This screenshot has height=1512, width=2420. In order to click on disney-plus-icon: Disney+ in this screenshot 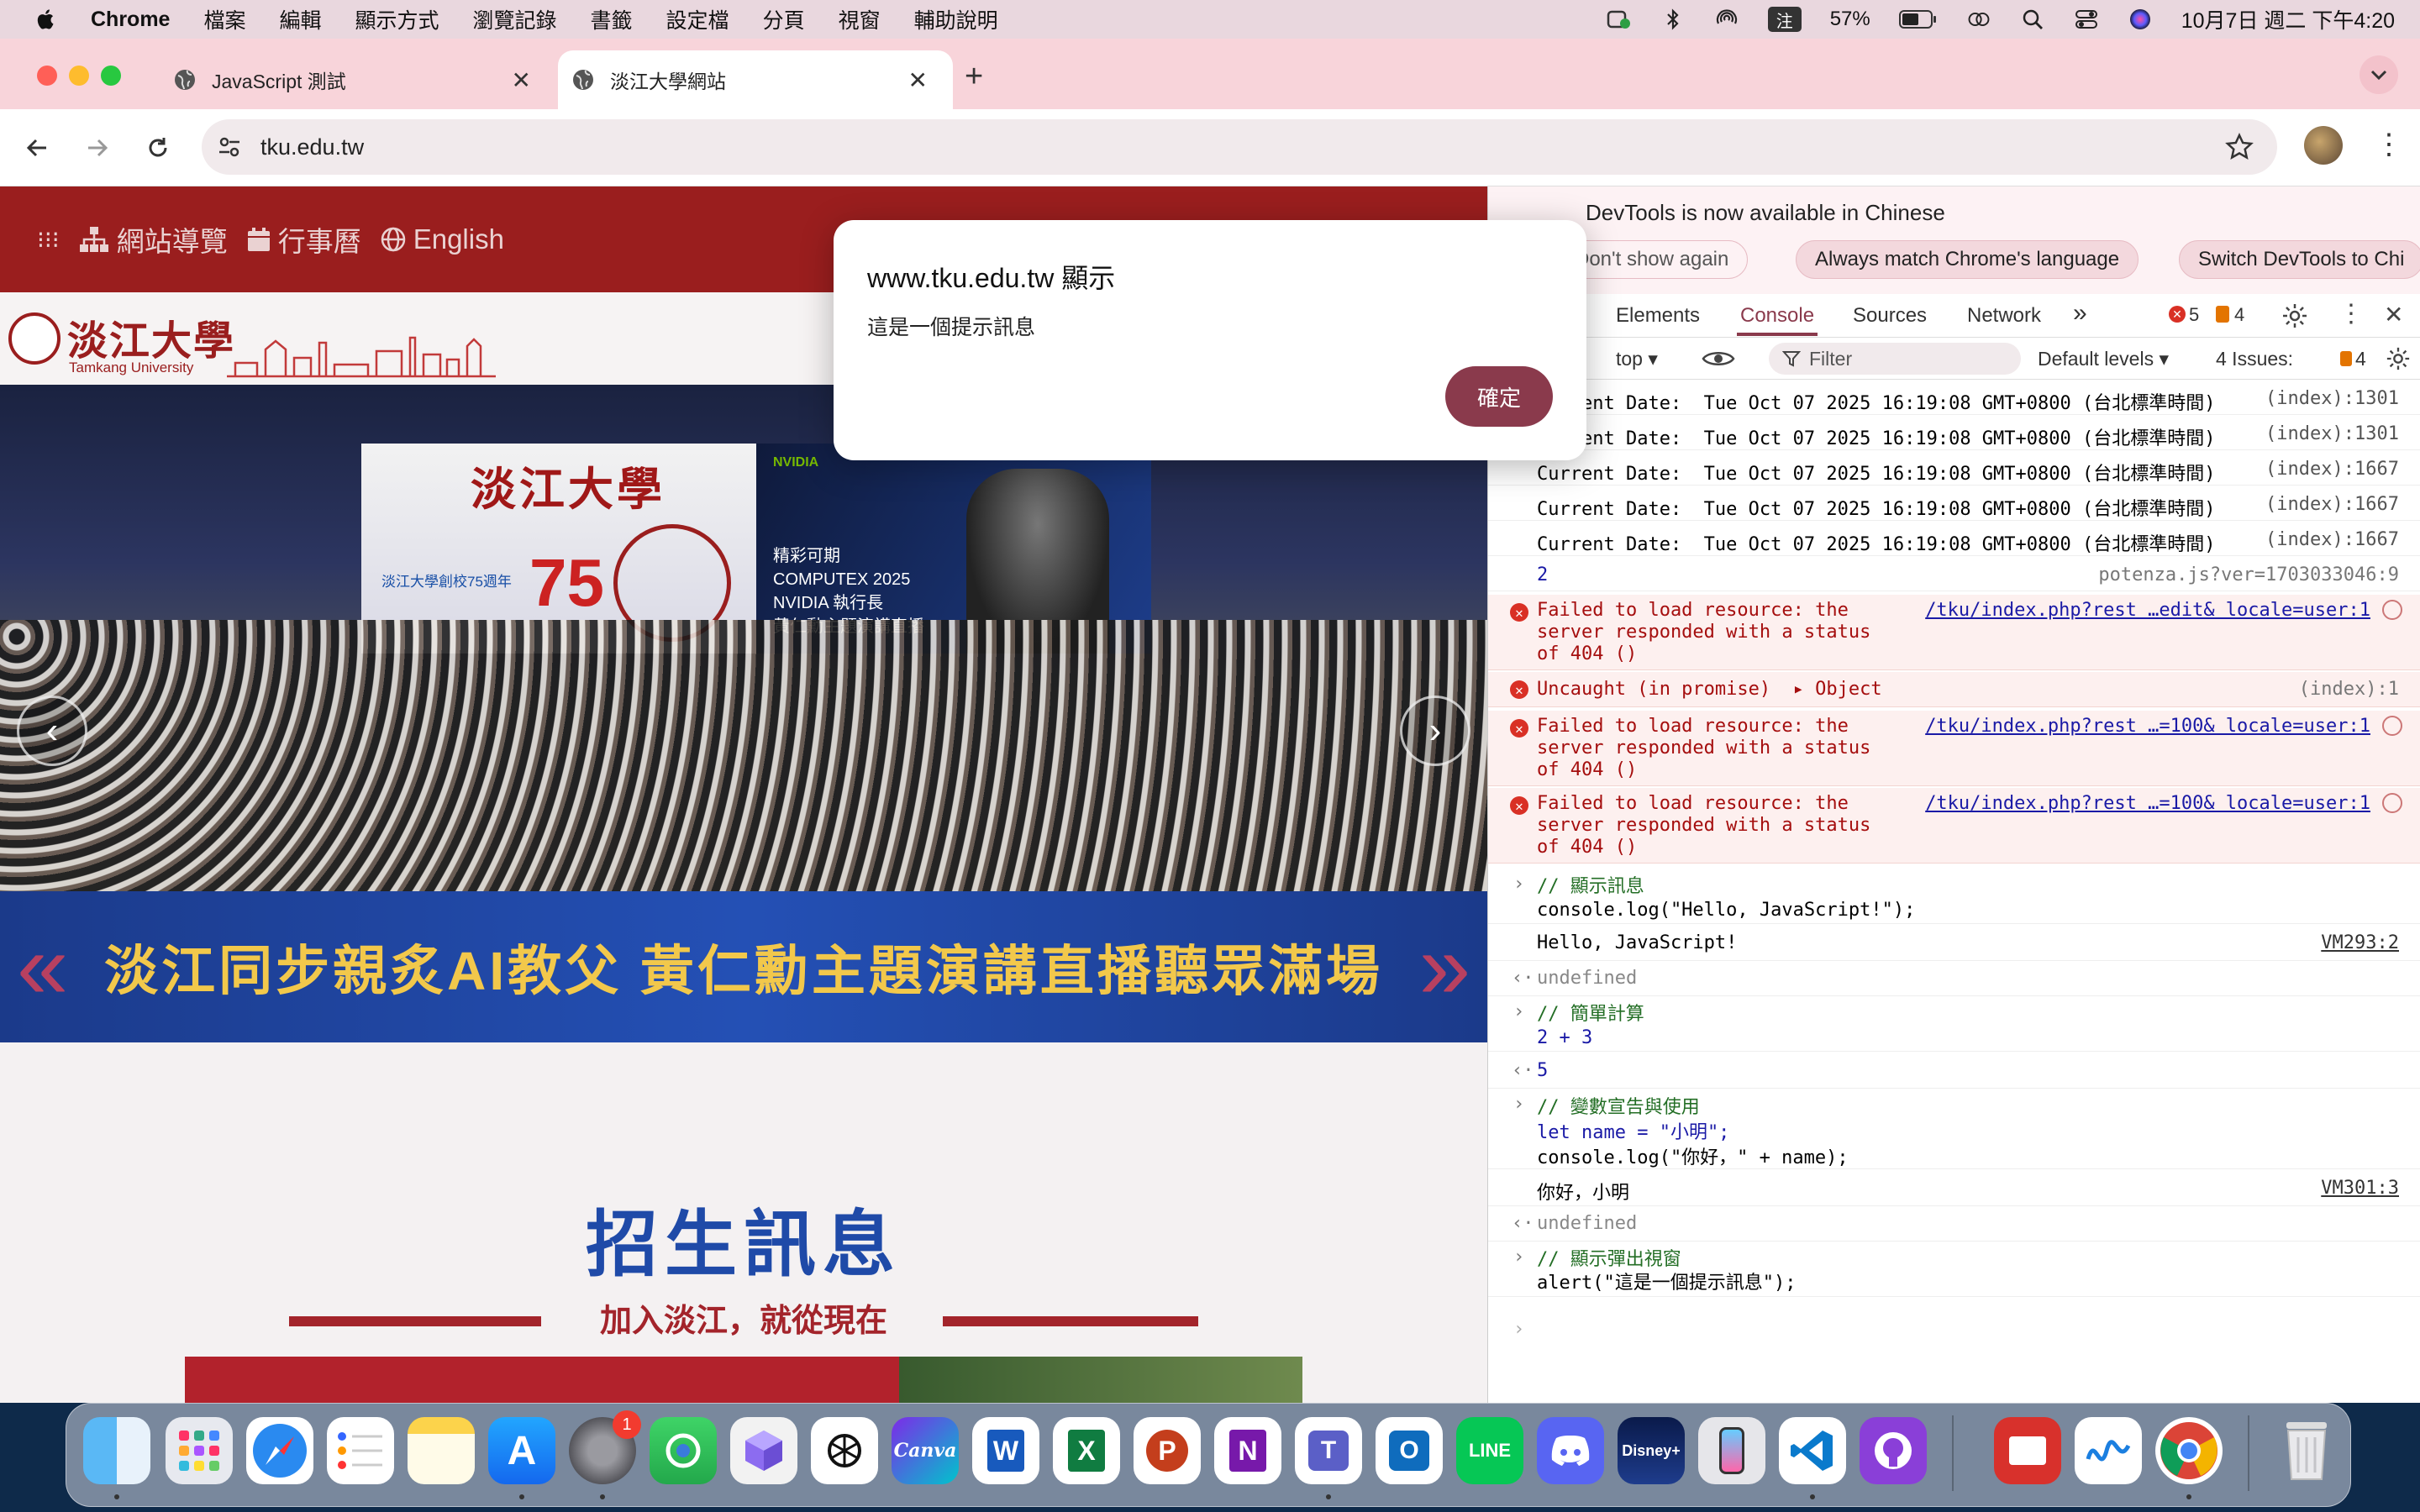, I will do `click(1651, 1450)`.